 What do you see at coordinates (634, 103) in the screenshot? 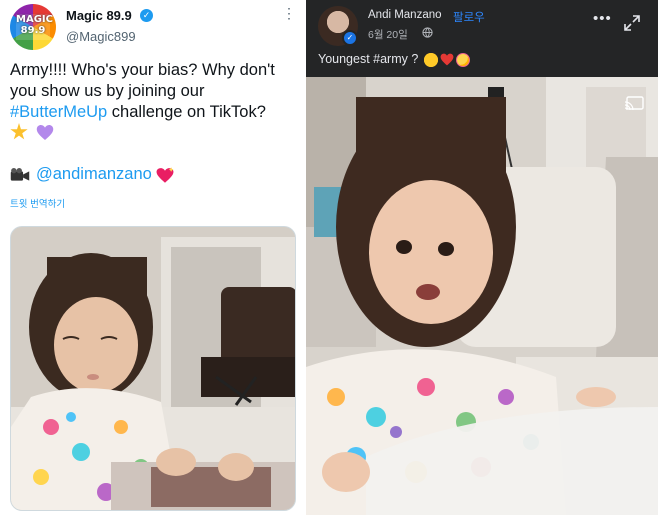
I see `cast-icon` at bounding box center [634, 103].